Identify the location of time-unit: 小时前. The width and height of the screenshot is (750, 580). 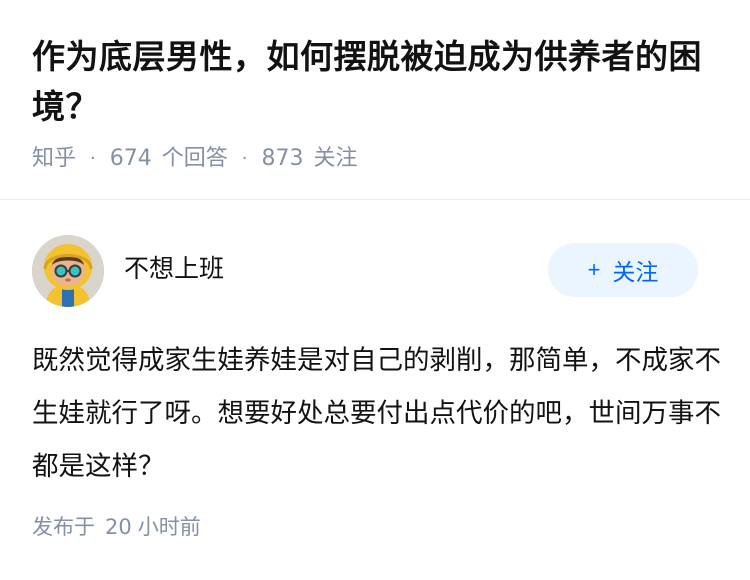
(169, 527).